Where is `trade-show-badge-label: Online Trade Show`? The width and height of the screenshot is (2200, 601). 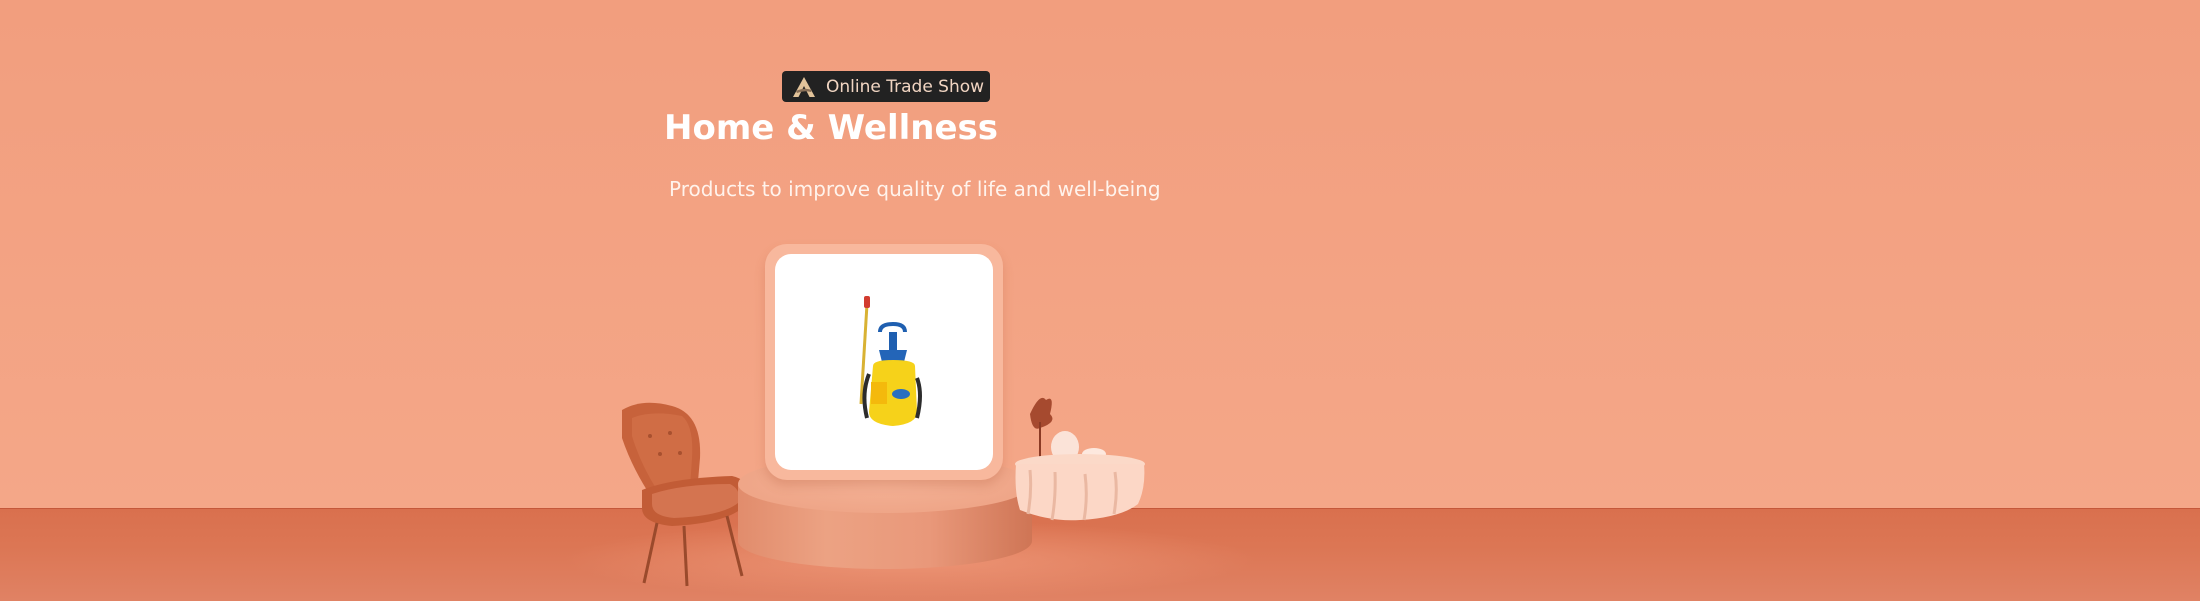 trade-show-badge-label: Online Trade Show is located at coordinates (905, 86).